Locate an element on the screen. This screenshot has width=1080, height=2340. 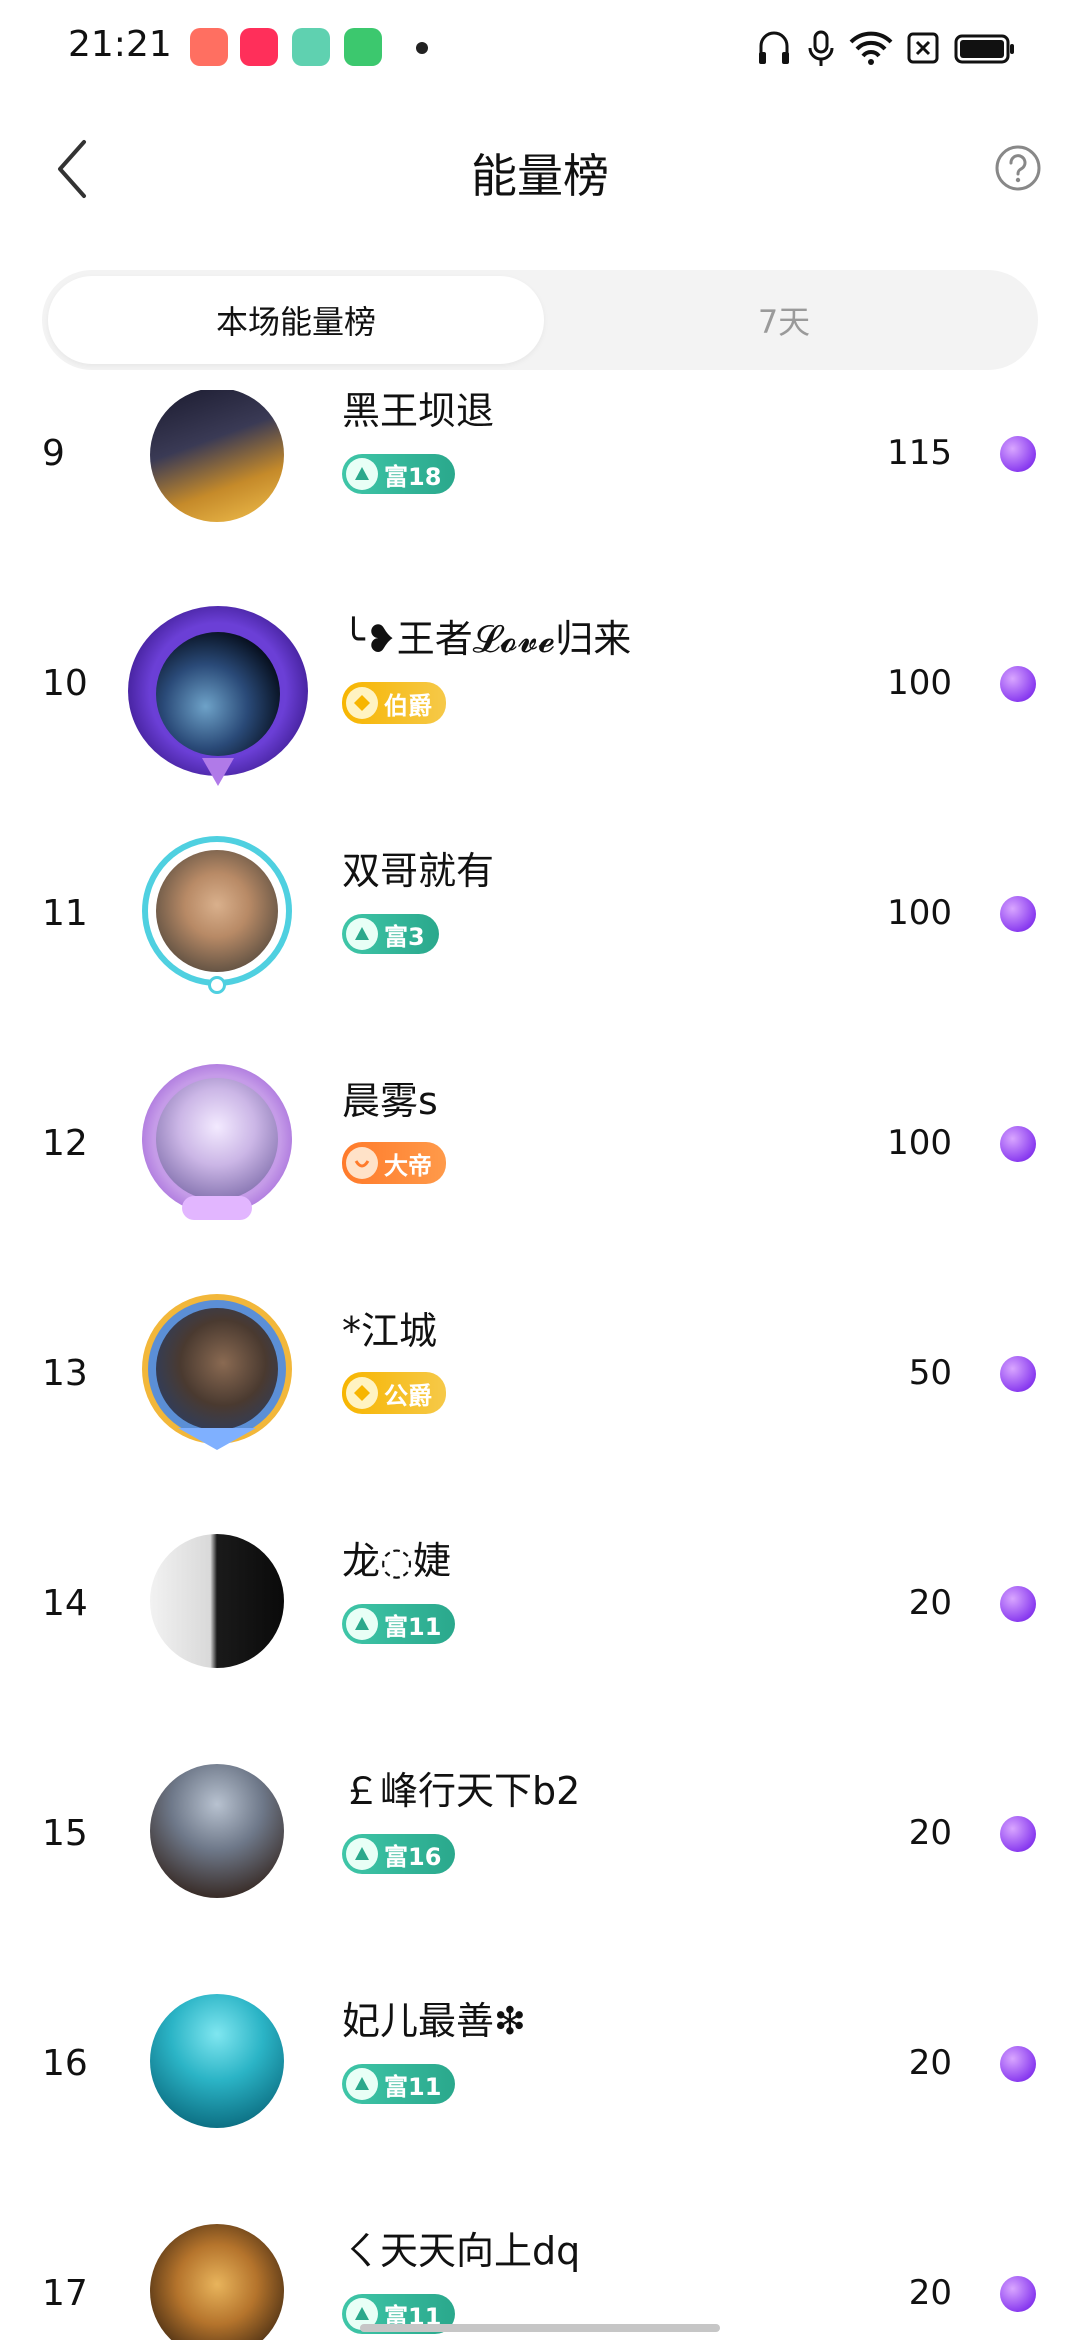
ranking-row: 12 晨雾s 大帝 100 is located at coordinates (540, 1100).